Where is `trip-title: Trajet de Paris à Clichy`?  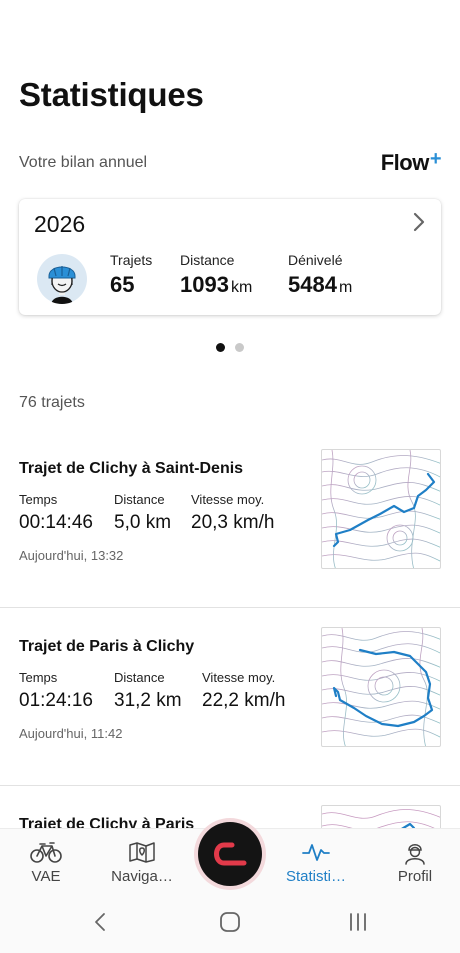 trip-title: Trajet de Paris à Clichy is located at coordinates (107, 646).